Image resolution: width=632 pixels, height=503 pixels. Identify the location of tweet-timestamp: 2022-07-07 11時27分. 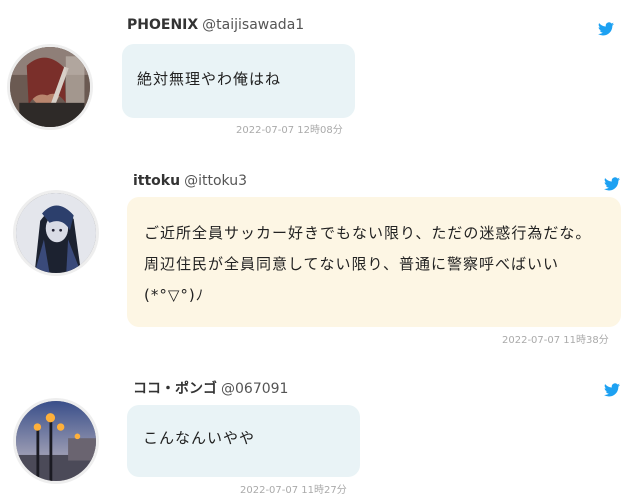
(293, 488).